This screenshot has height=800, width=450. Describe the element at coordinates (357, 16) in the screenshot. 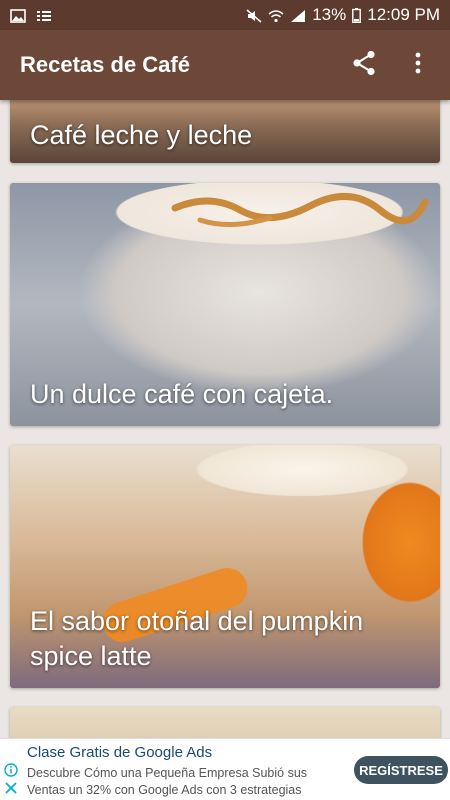

I see `battery-icon` at that location.